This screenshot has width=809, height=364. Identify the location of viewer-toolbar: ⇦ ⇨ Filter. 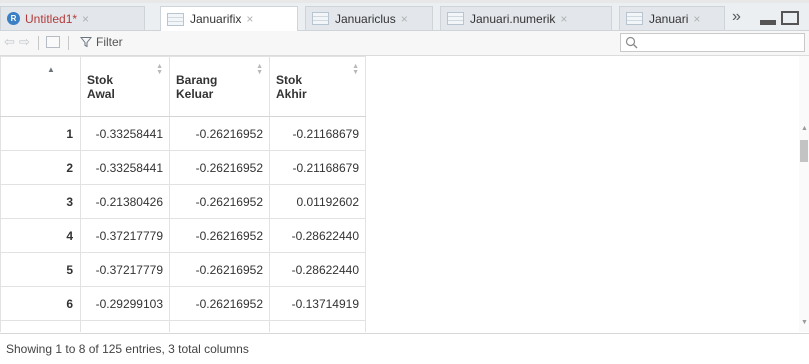
(404, 43).